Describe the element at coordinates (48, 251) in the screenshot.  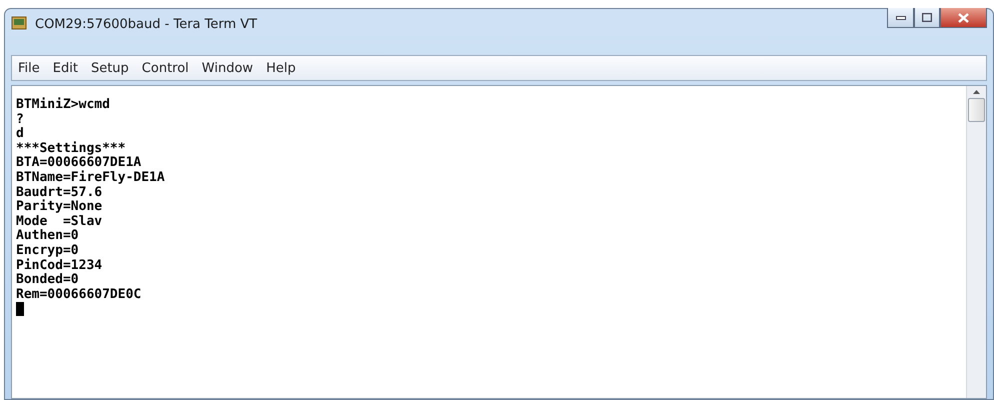
I see `terminal-line: Encryp=0` at that location.